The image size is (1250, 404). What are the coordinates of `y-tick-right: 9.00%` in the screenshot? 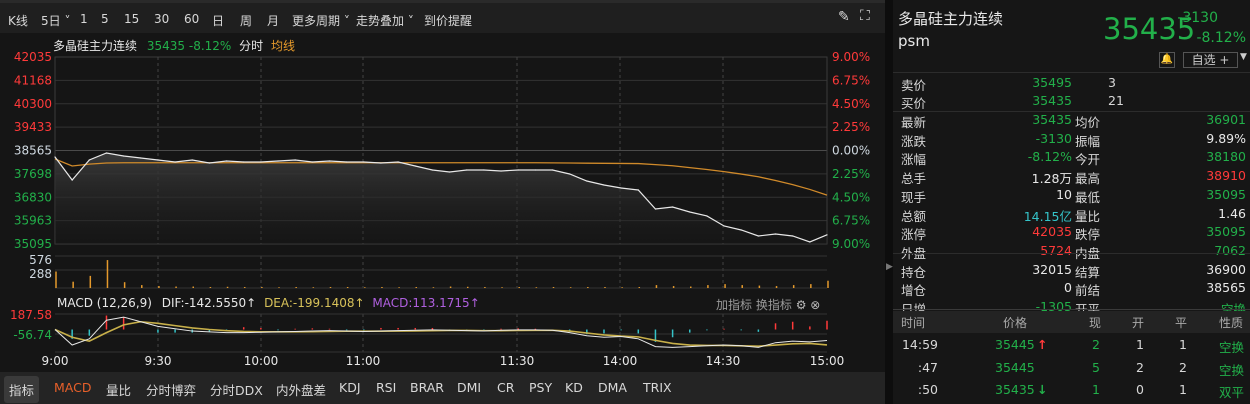 It's located at (851, 244).